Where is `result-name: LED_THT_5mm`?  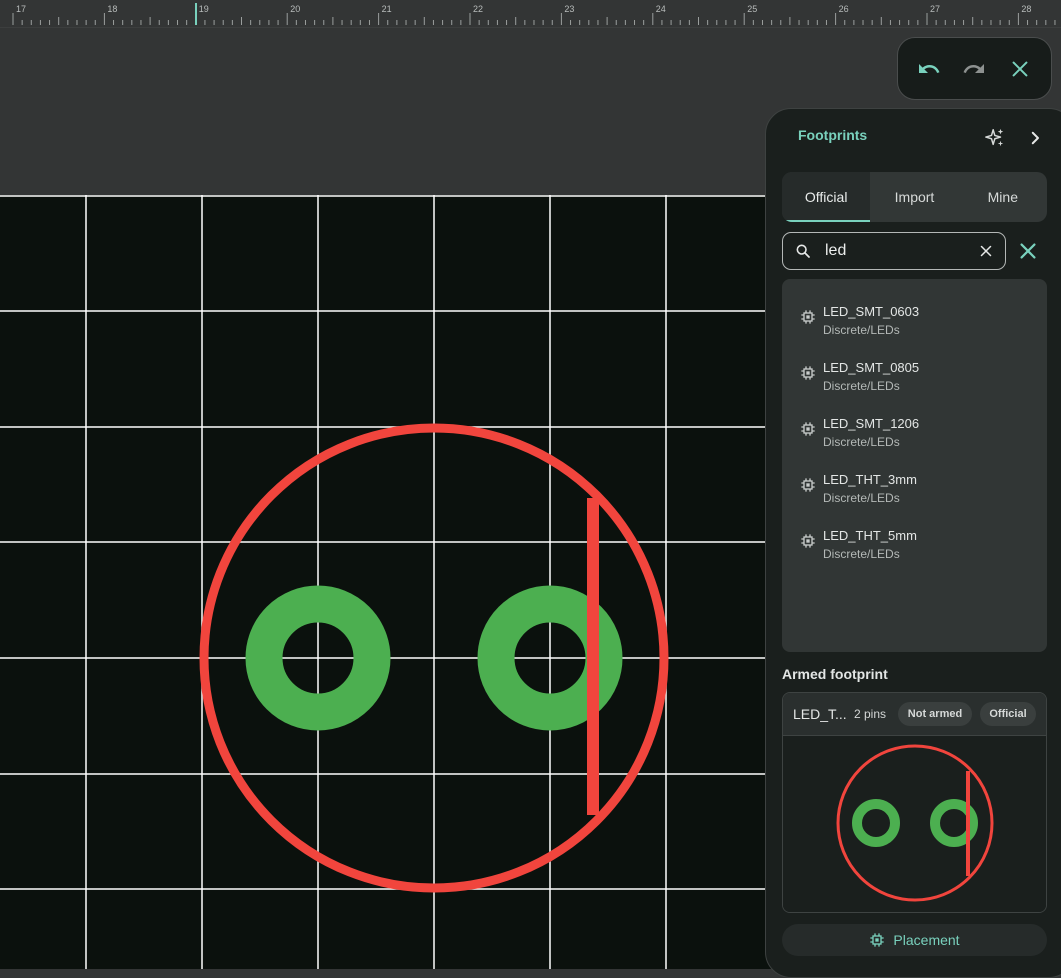 result-name: LED_THT_5mm is located at coordinates (870, 535).